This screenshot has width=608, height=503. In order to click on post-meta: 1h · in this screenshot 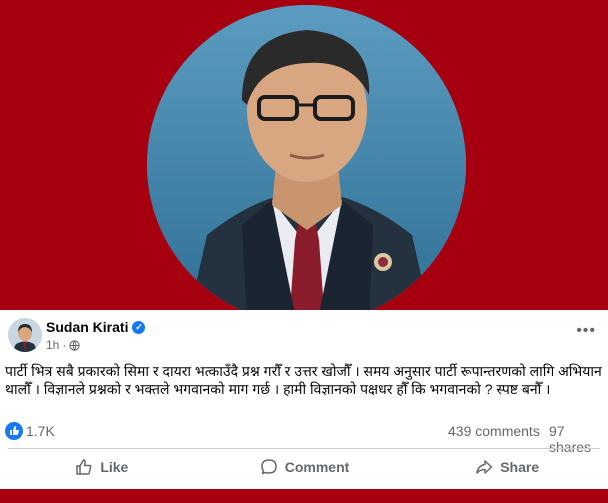, I will do `click(63, 345)`.